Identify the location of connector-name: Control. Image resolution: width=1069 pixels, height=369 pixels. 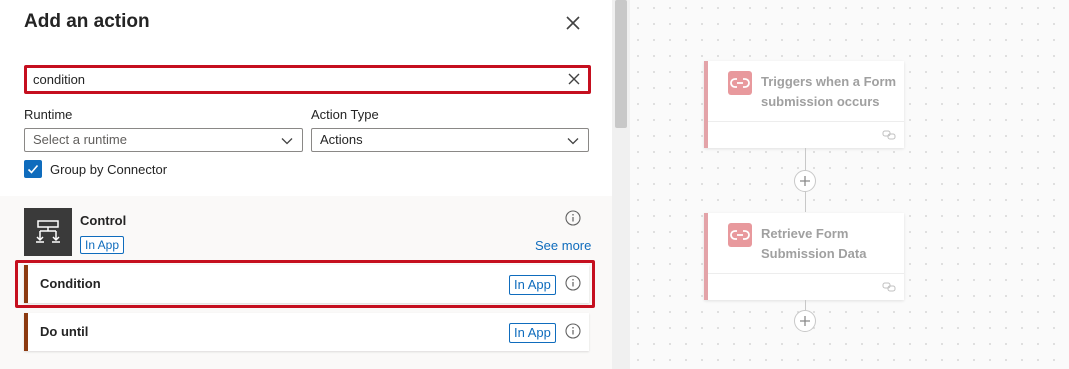
(103, 220).